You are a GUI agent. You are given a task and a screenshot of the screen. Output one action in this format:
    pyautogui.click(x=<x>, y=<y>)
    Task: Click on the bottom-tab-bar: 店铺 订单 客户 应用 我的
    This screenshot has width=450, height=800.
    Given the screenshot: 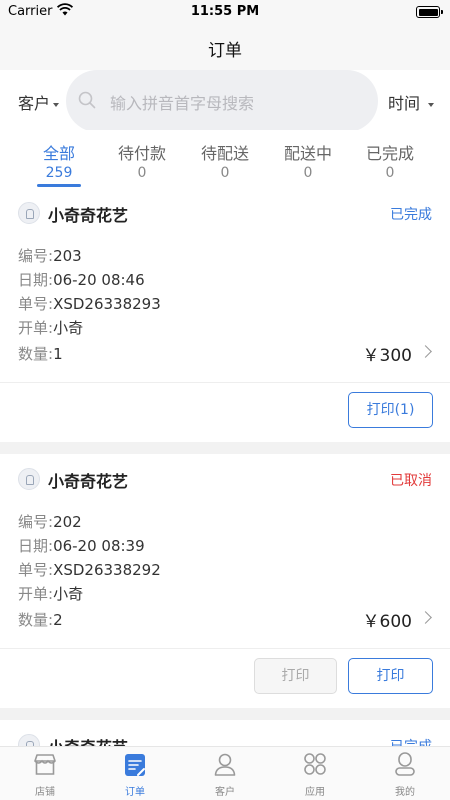 What is the action you would take?
    pyautogui.click(x=225, y=773)
    